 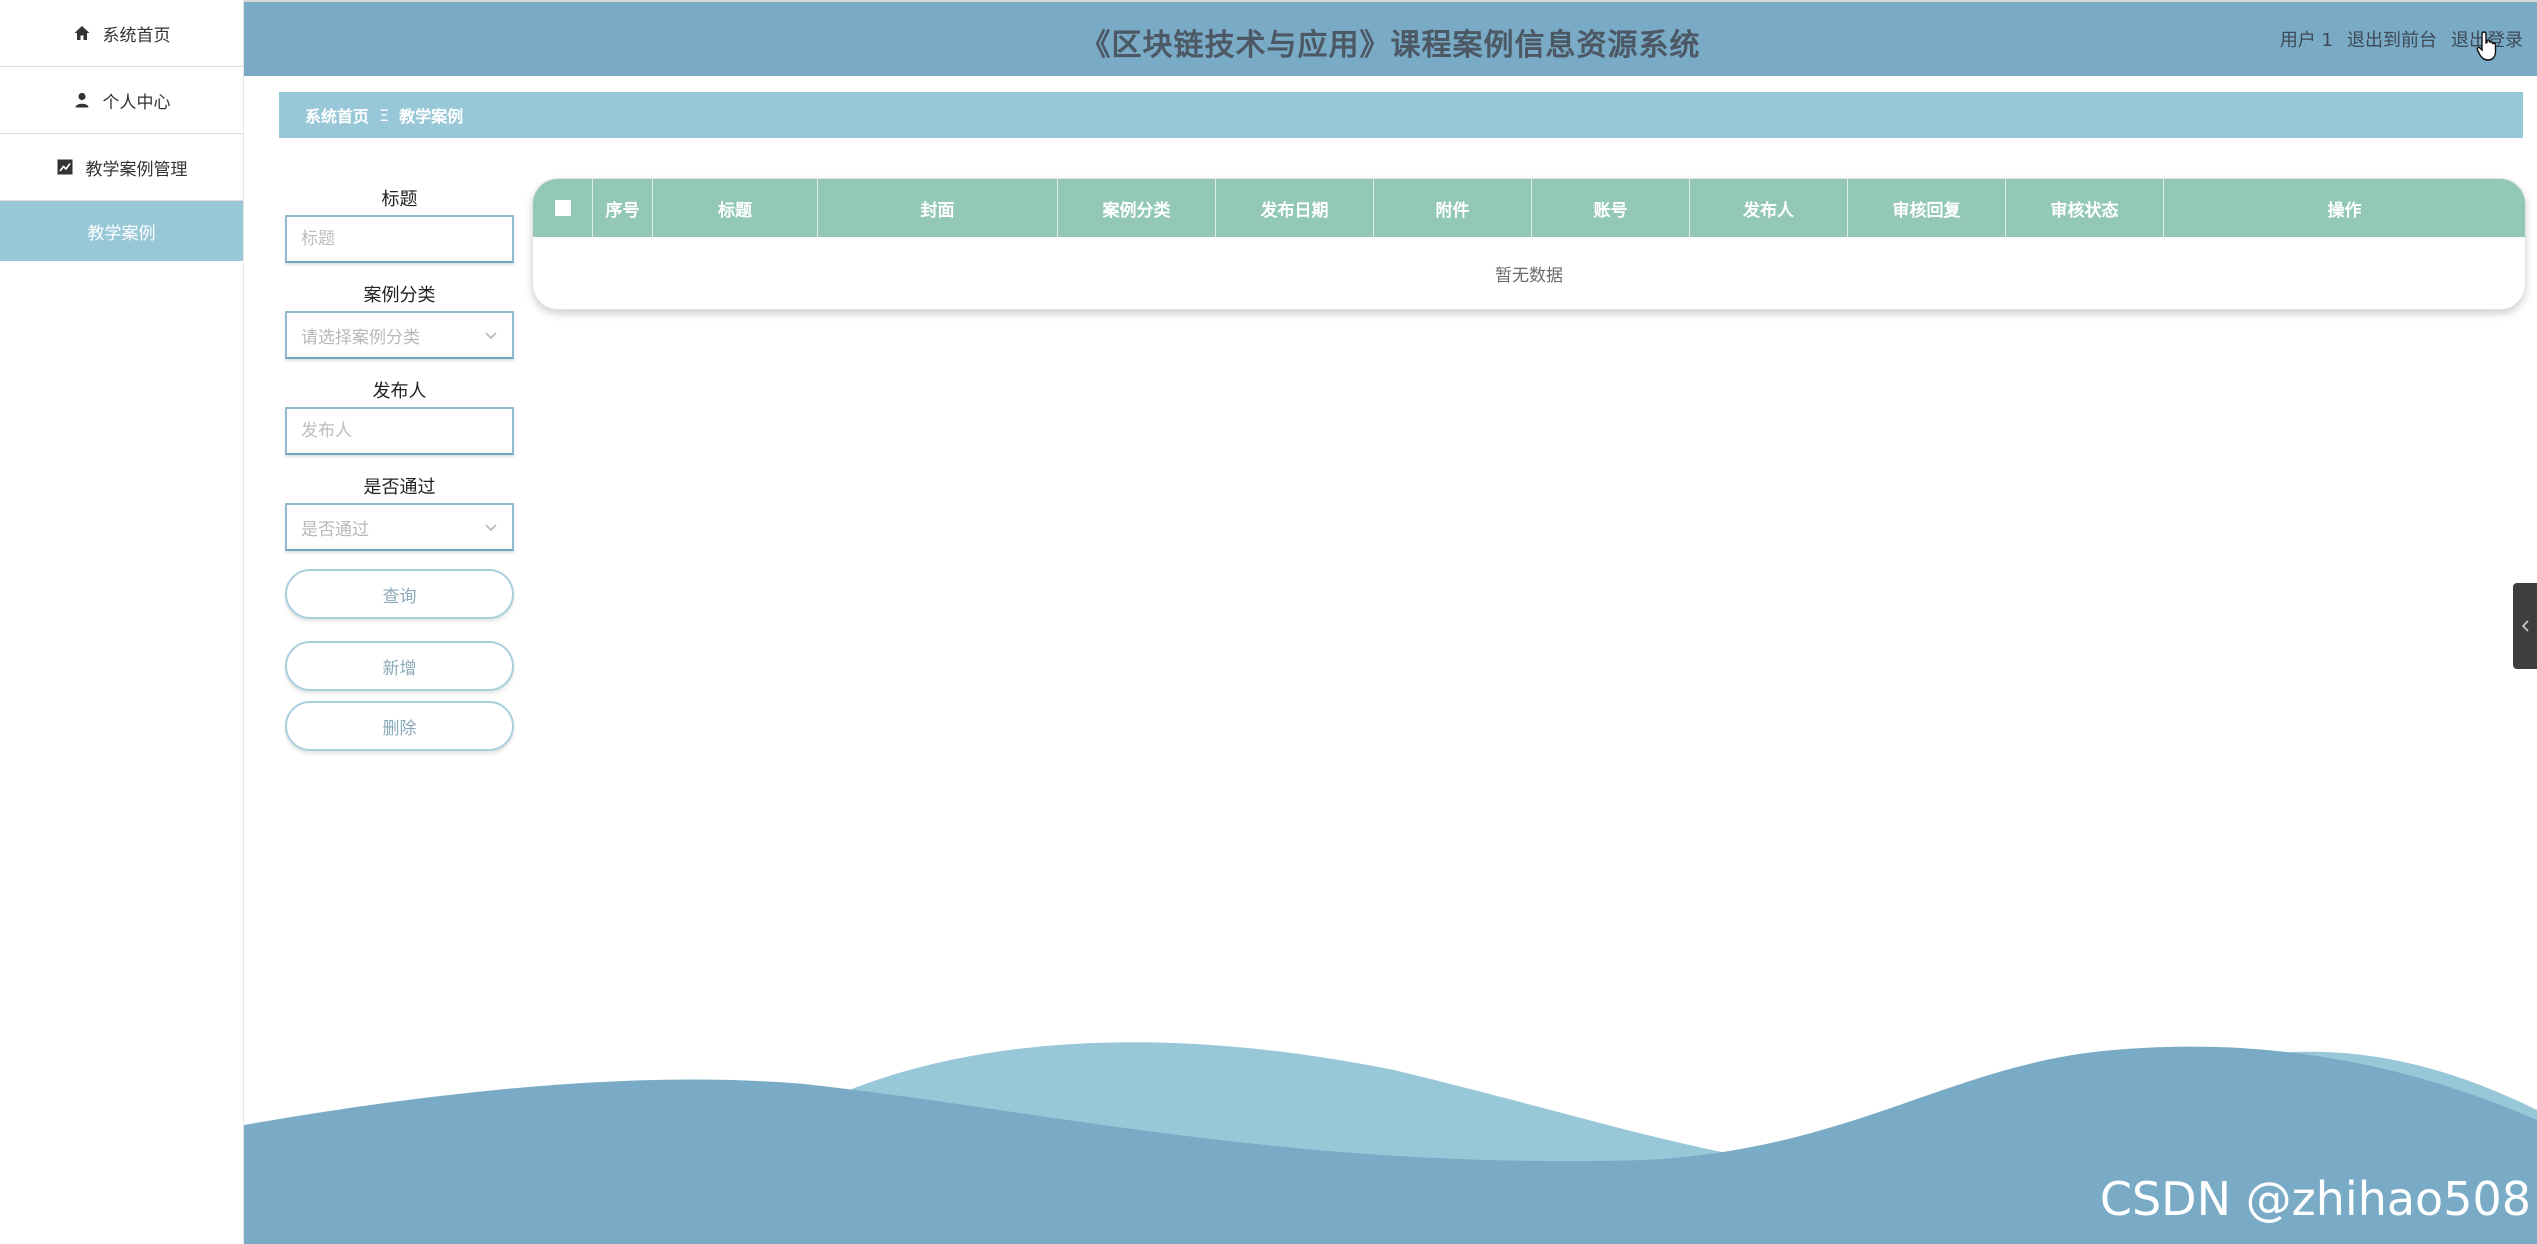 What do you see at coordinates (2392, 39) in the screenshot?
I see `back-to-front-link: 退出到前台` at bounding box center [2392, 39].